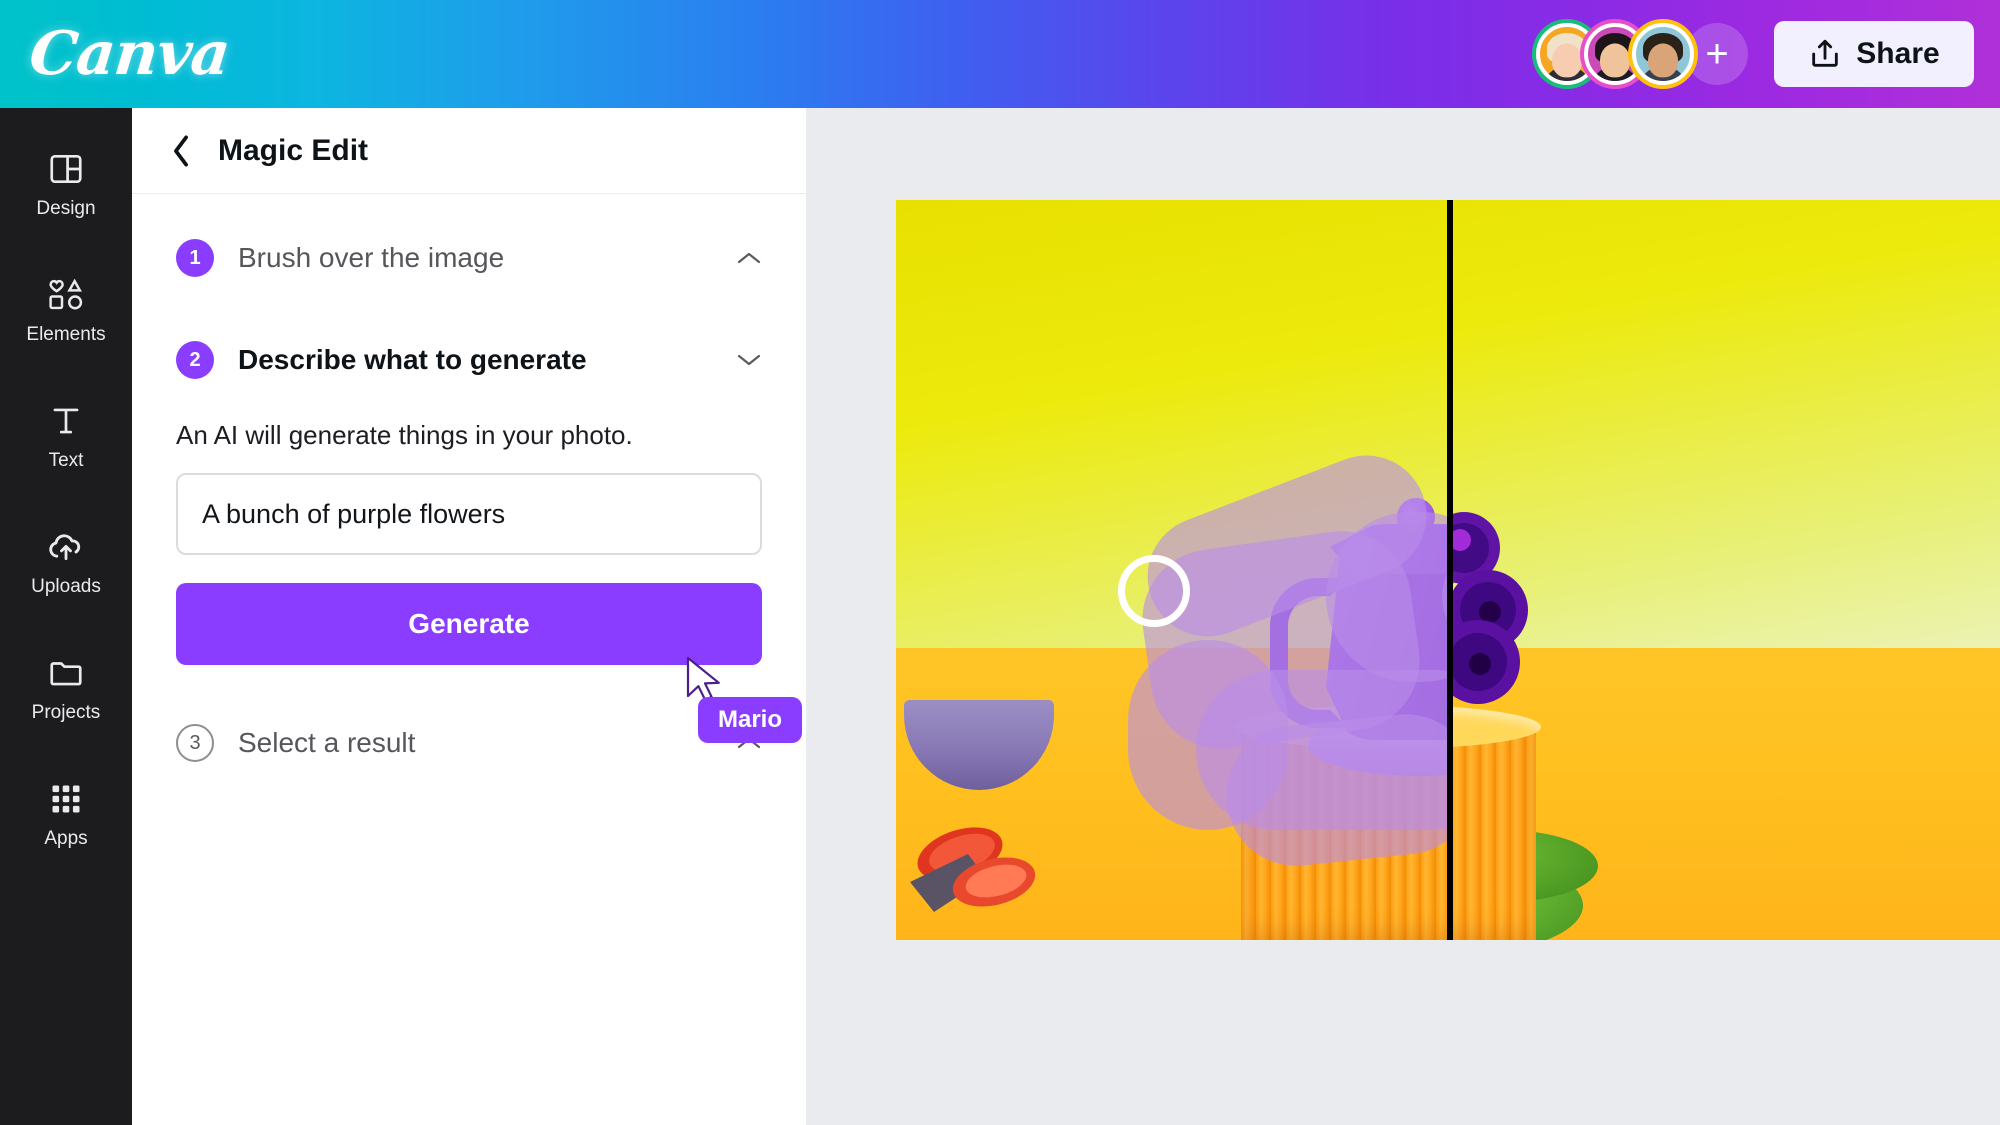 Image resolution: width=2000 pixels, height=1125 pixels. Describe the element at coordinates (1416, 517) in the screenshot. I see `teapot-knob` at that location.